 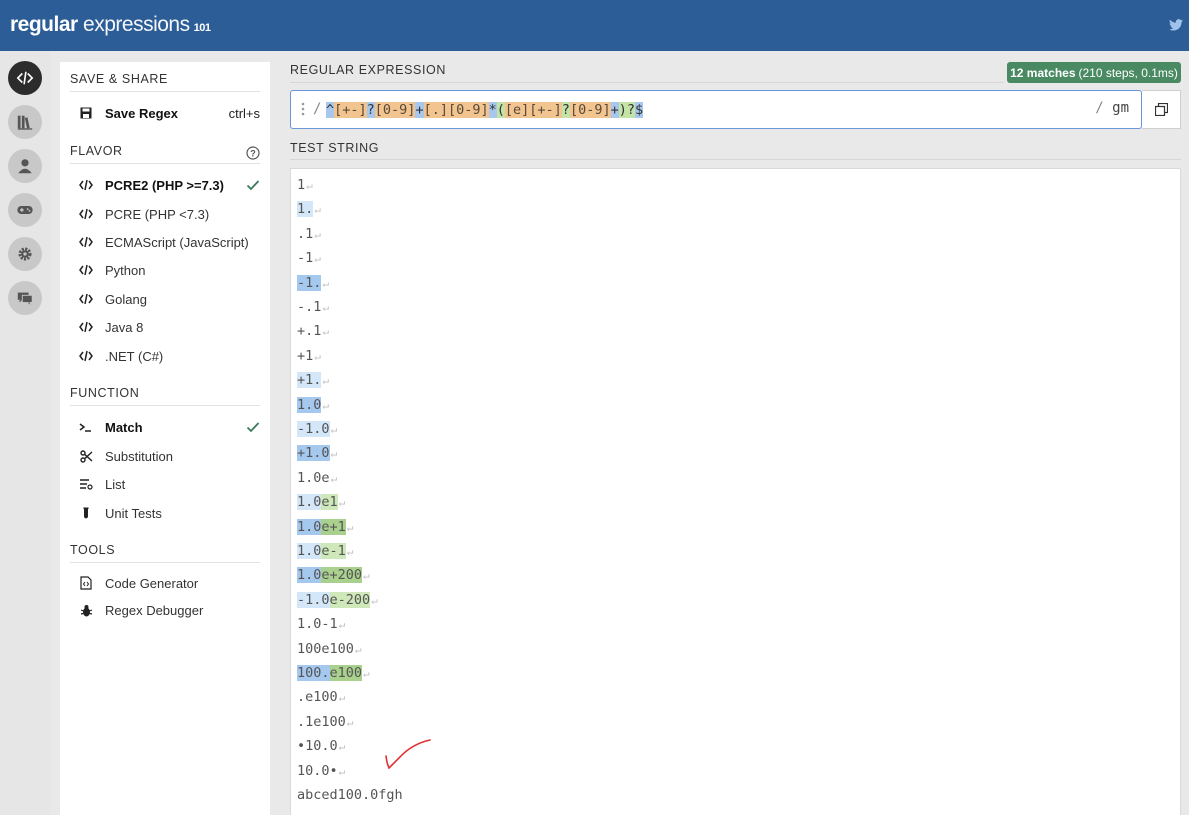 What do you see at coordinates (1043, 72) in the screenshot?
I see `match-count: 12 matches` at bounding box center [1043, 72].